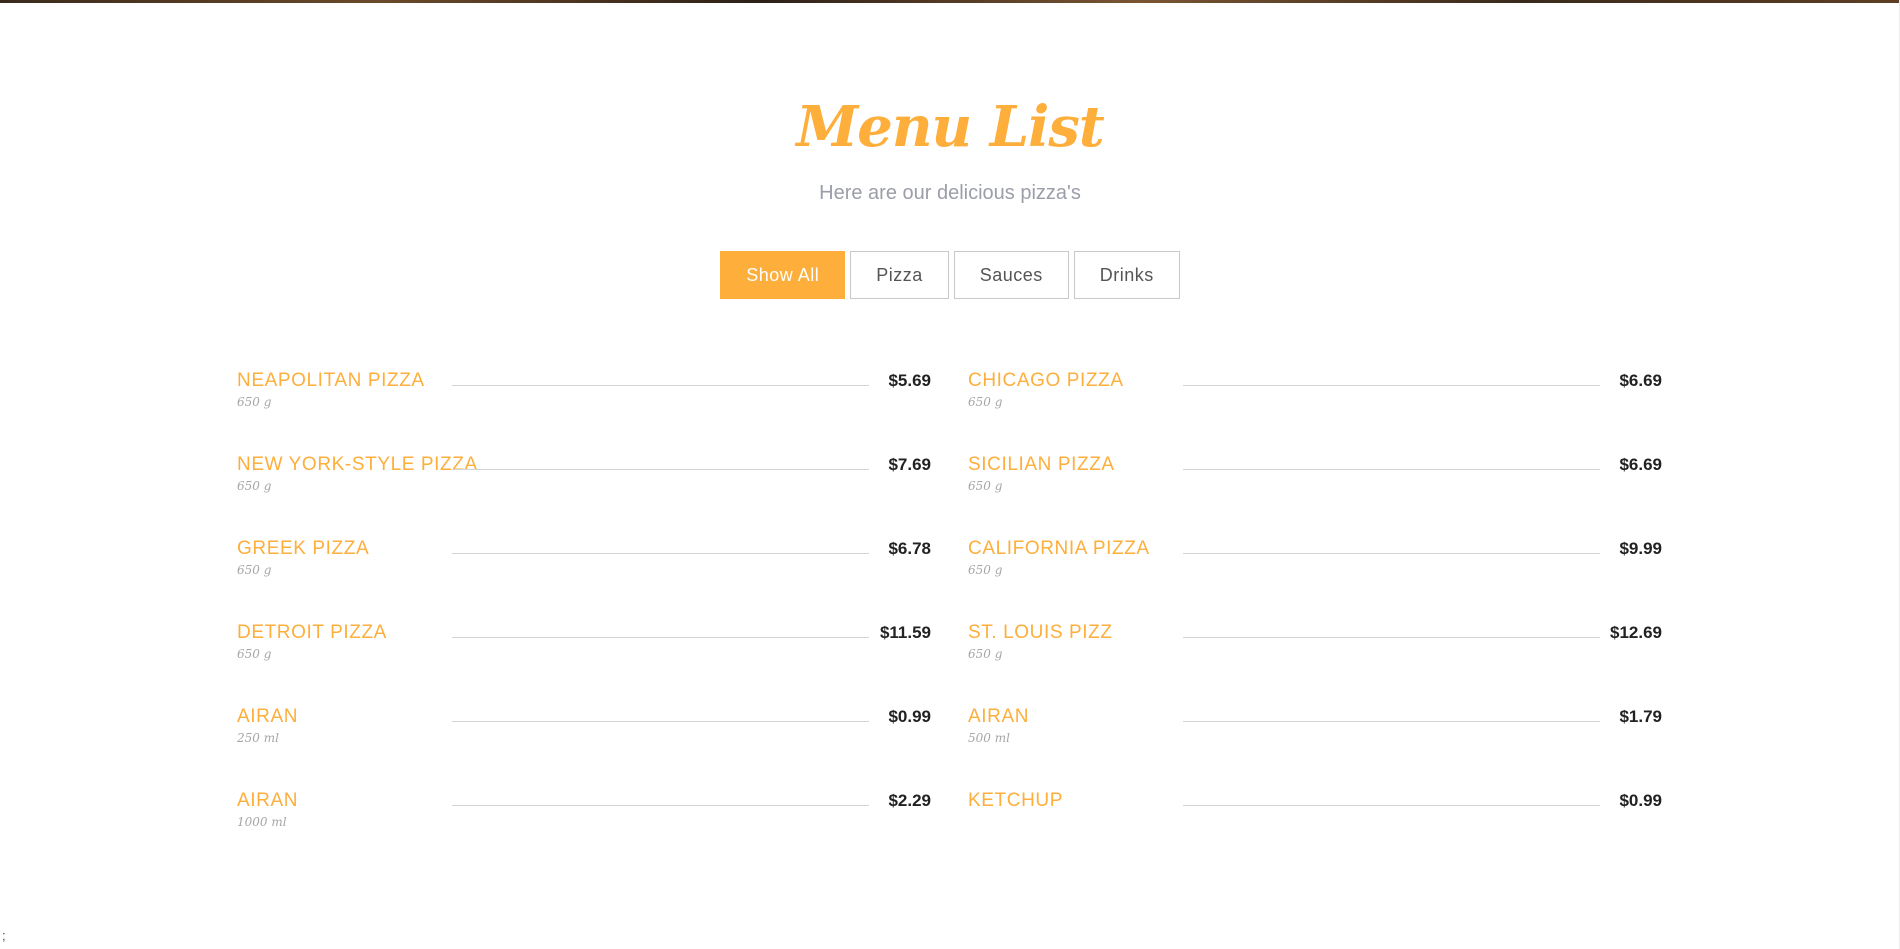  Describe the element at coordinates (331, 380) in the screenshot. I see `menu-item-name: NEAPOLITAN PIZZA` at that location.